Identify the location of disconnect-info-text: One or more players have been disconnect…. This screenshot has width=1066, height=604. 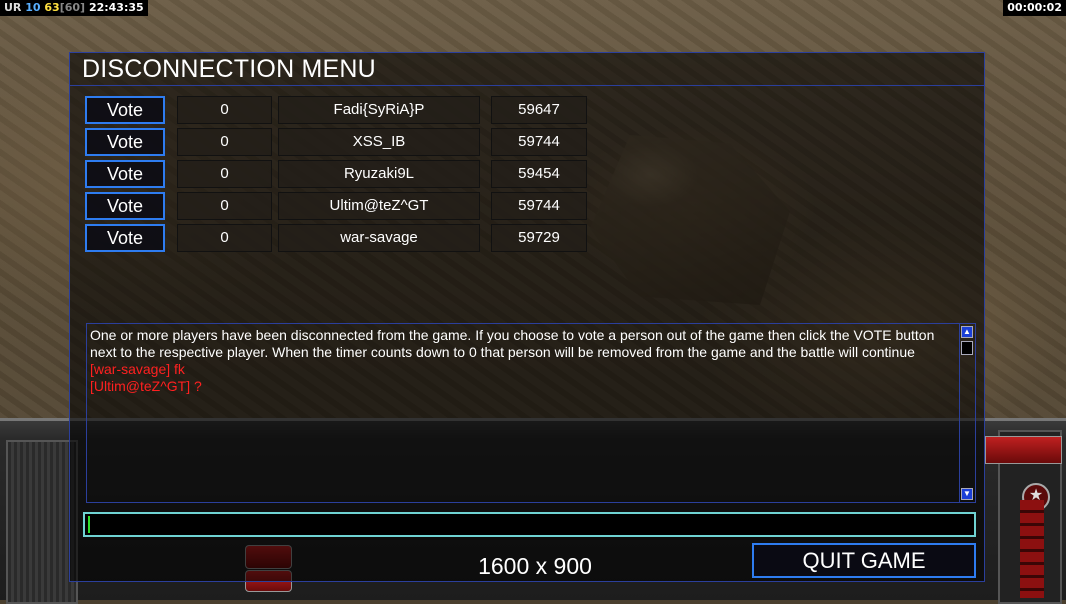
(512, 343).